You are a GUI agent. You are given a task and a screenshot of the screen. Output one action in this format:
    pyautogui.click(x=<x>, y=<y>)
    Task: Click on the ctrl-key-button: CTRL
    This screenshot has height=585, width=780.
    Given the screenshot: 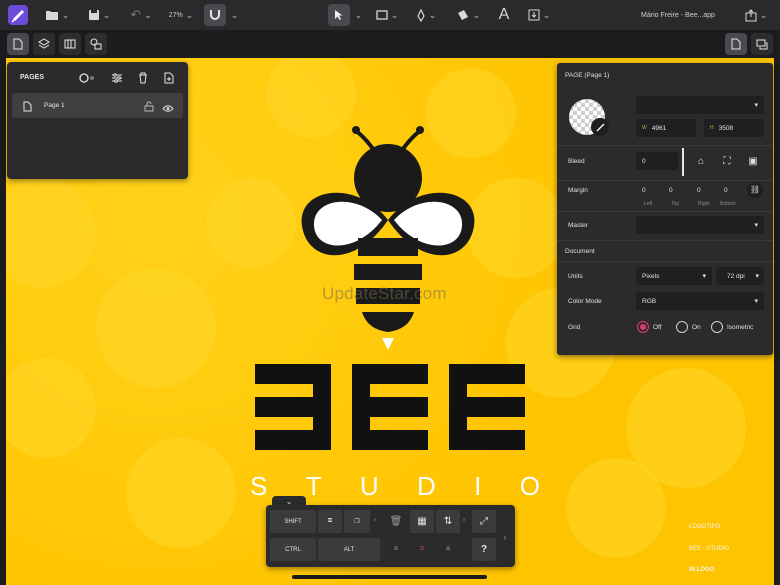 What is the action you would take?
    pyautogui.click(x=293, y=549)
    